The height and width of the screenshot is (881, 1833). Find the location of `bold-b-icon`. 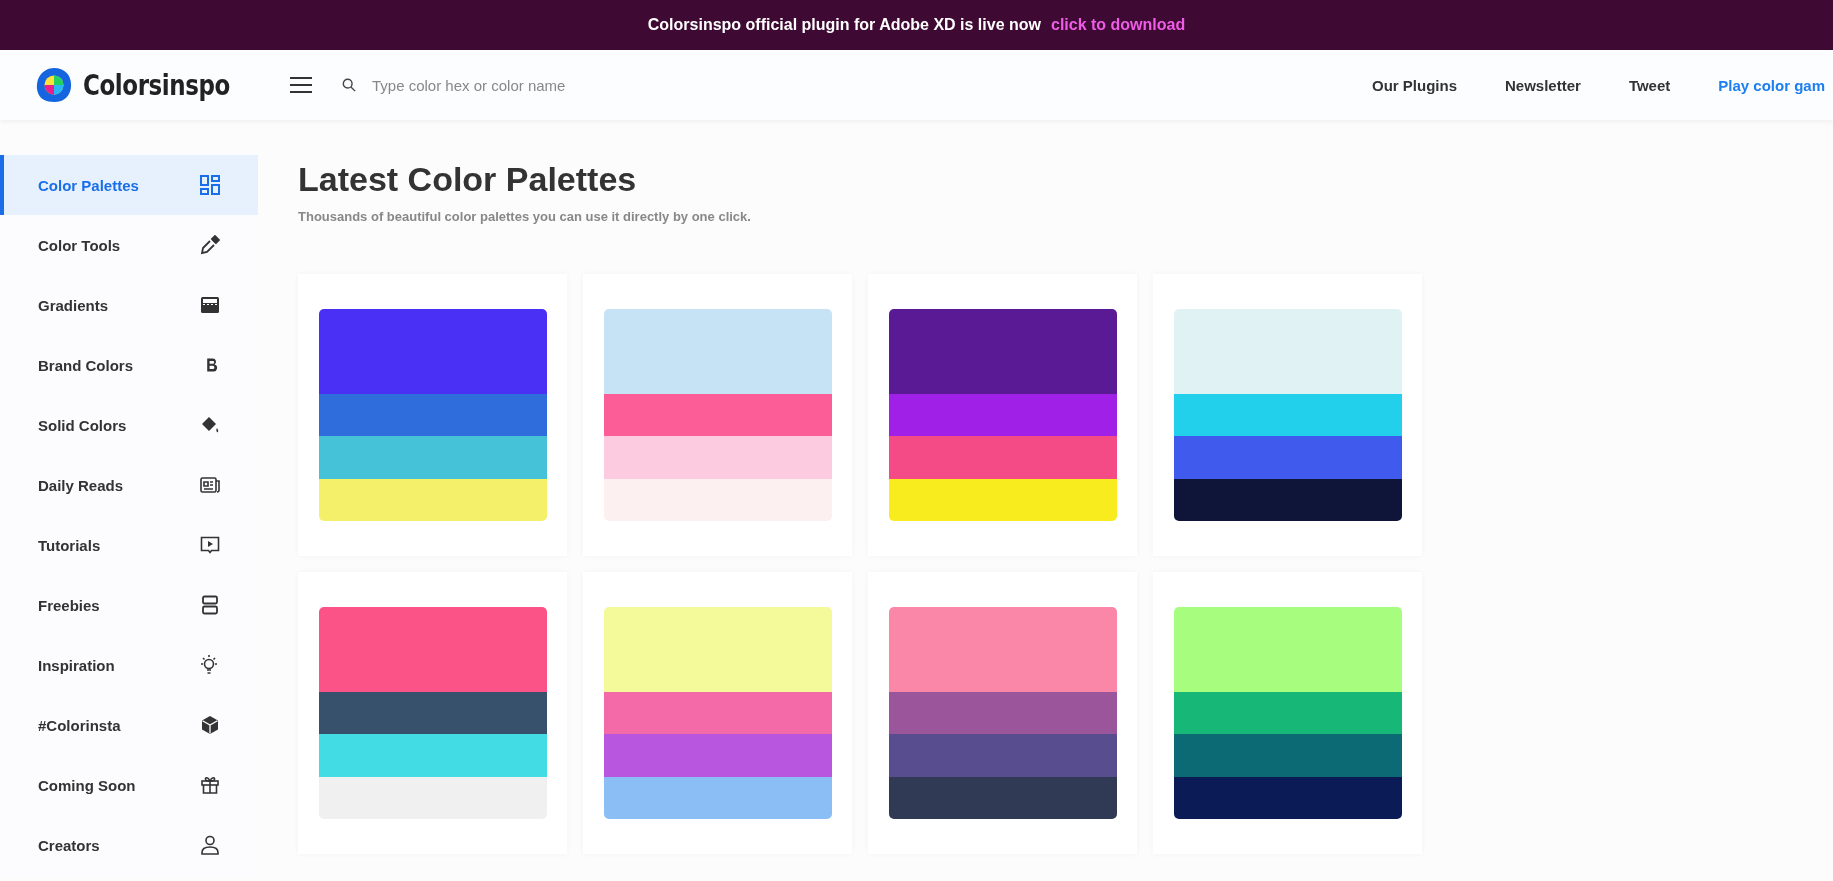

bold-b-icon is located at coordinates (212, 365).